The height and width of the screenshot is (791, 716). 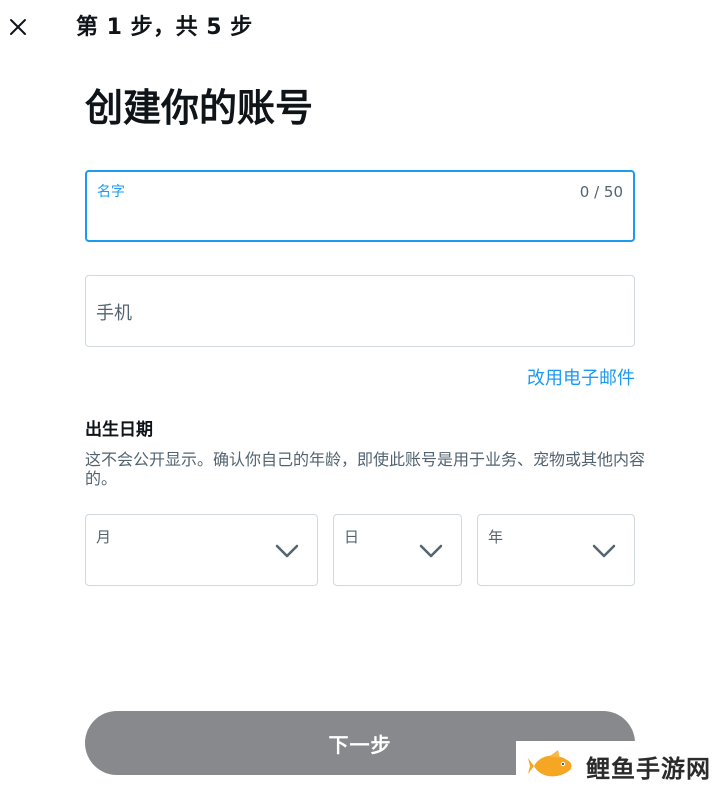 What do you see at coordinates (550, 763) in the screenshot?
I see `fish-logo-icon` at bounding box center [550, 763].